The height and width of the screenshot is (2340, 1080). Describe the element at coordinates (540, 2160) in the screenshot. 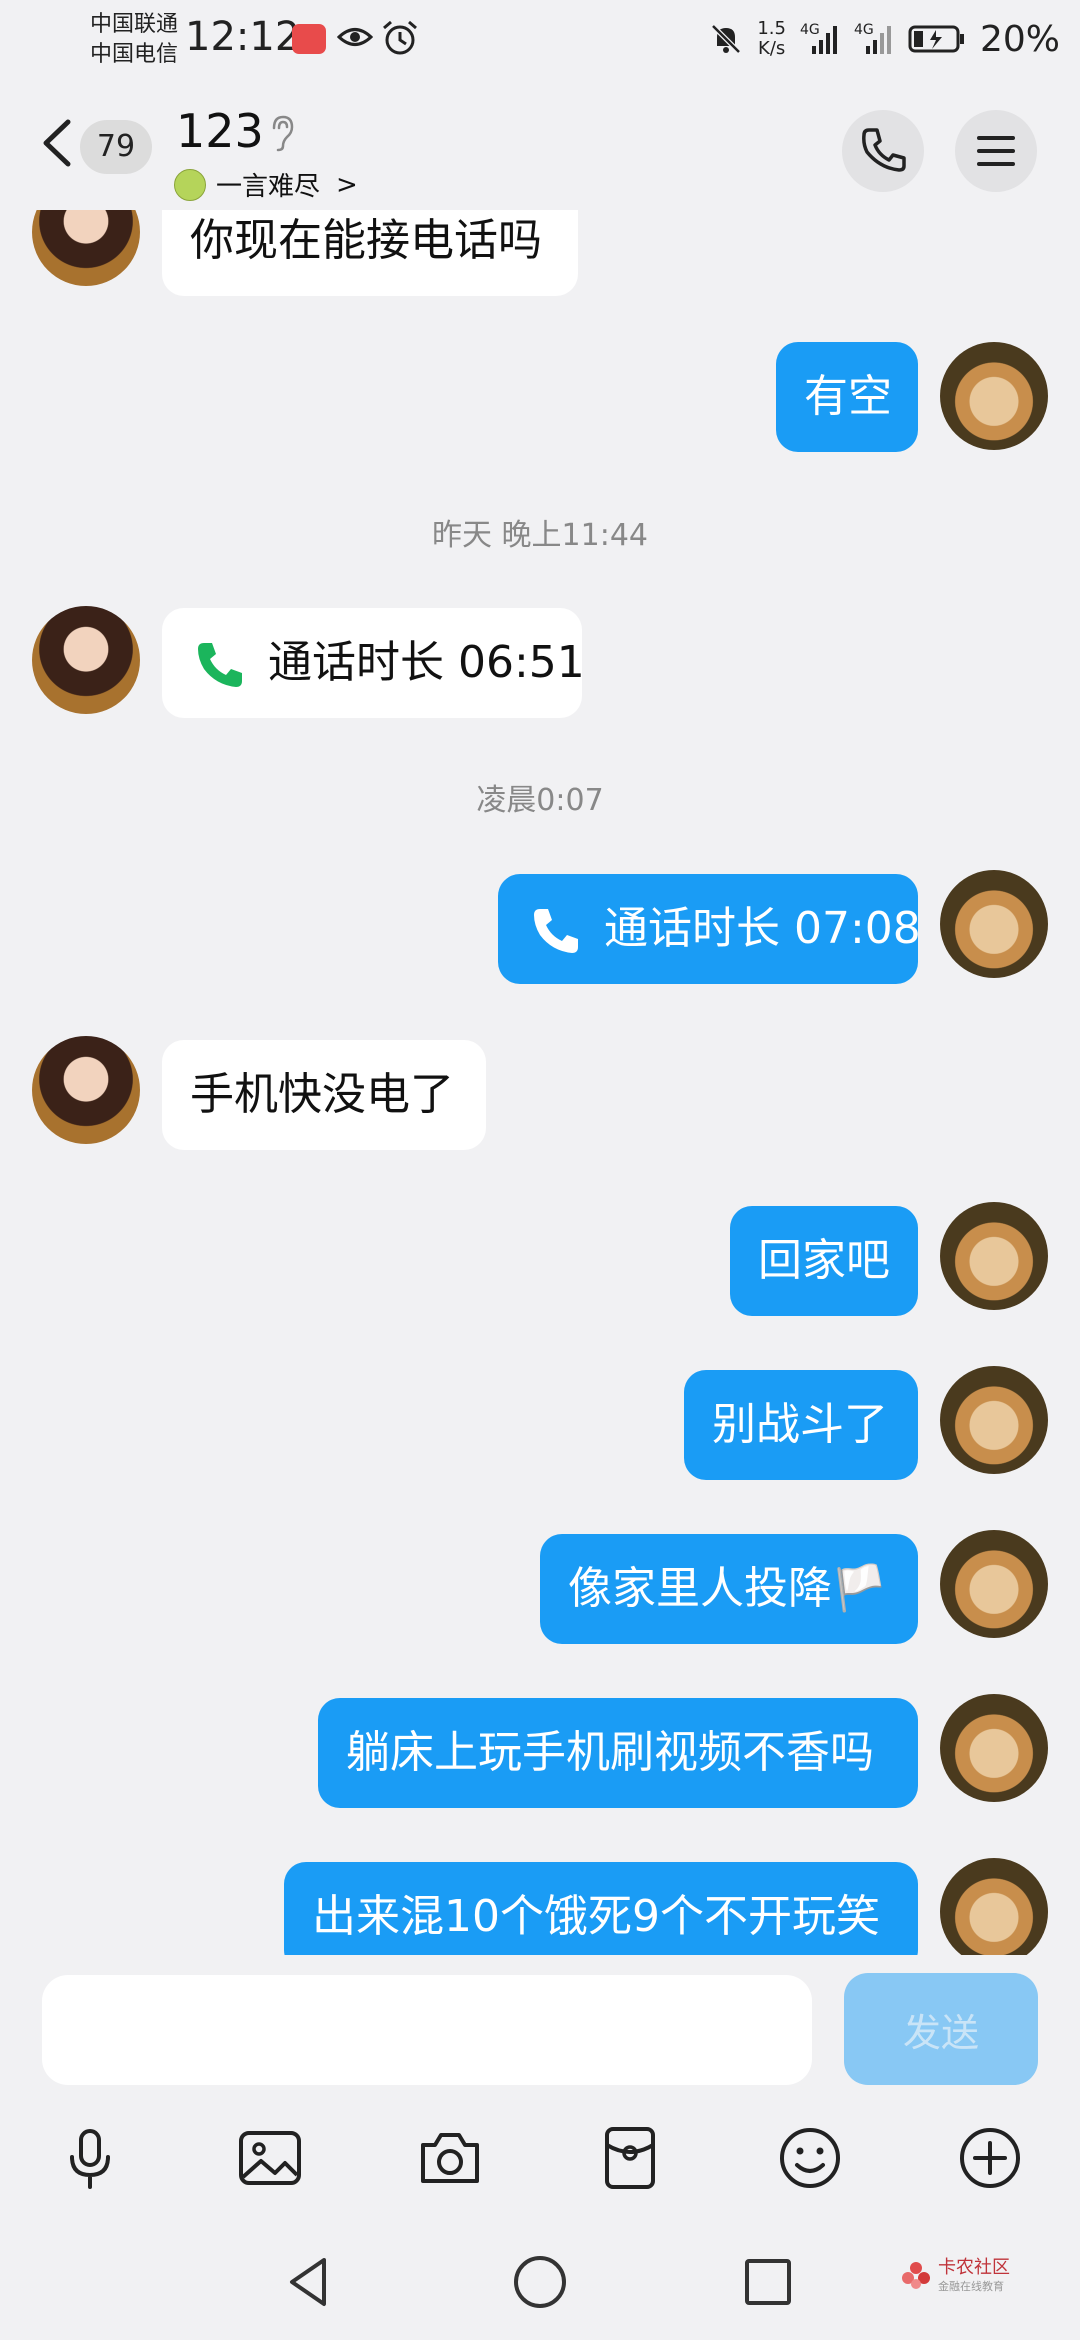

I see `composer-toolbar` at that location.